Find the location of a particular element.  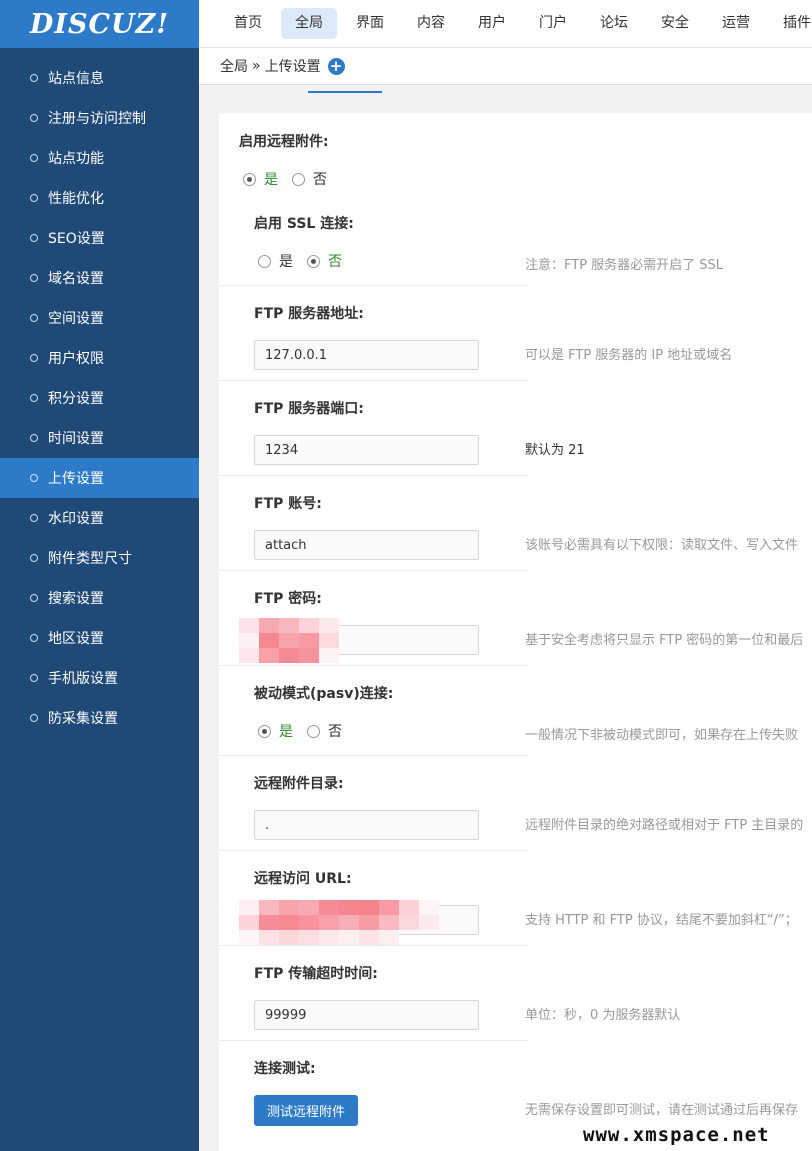

nav-forum: 论坛 is located at coordinates (614, 23).